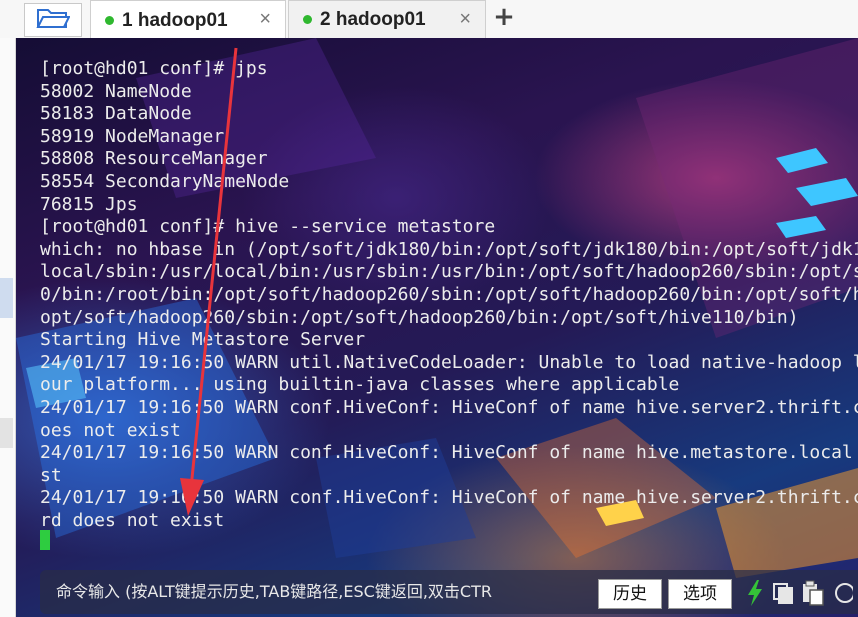 Image resolution: width=858 pixels, height=617 pixels. I want to click on side-panel-edge, so click(8, 327).